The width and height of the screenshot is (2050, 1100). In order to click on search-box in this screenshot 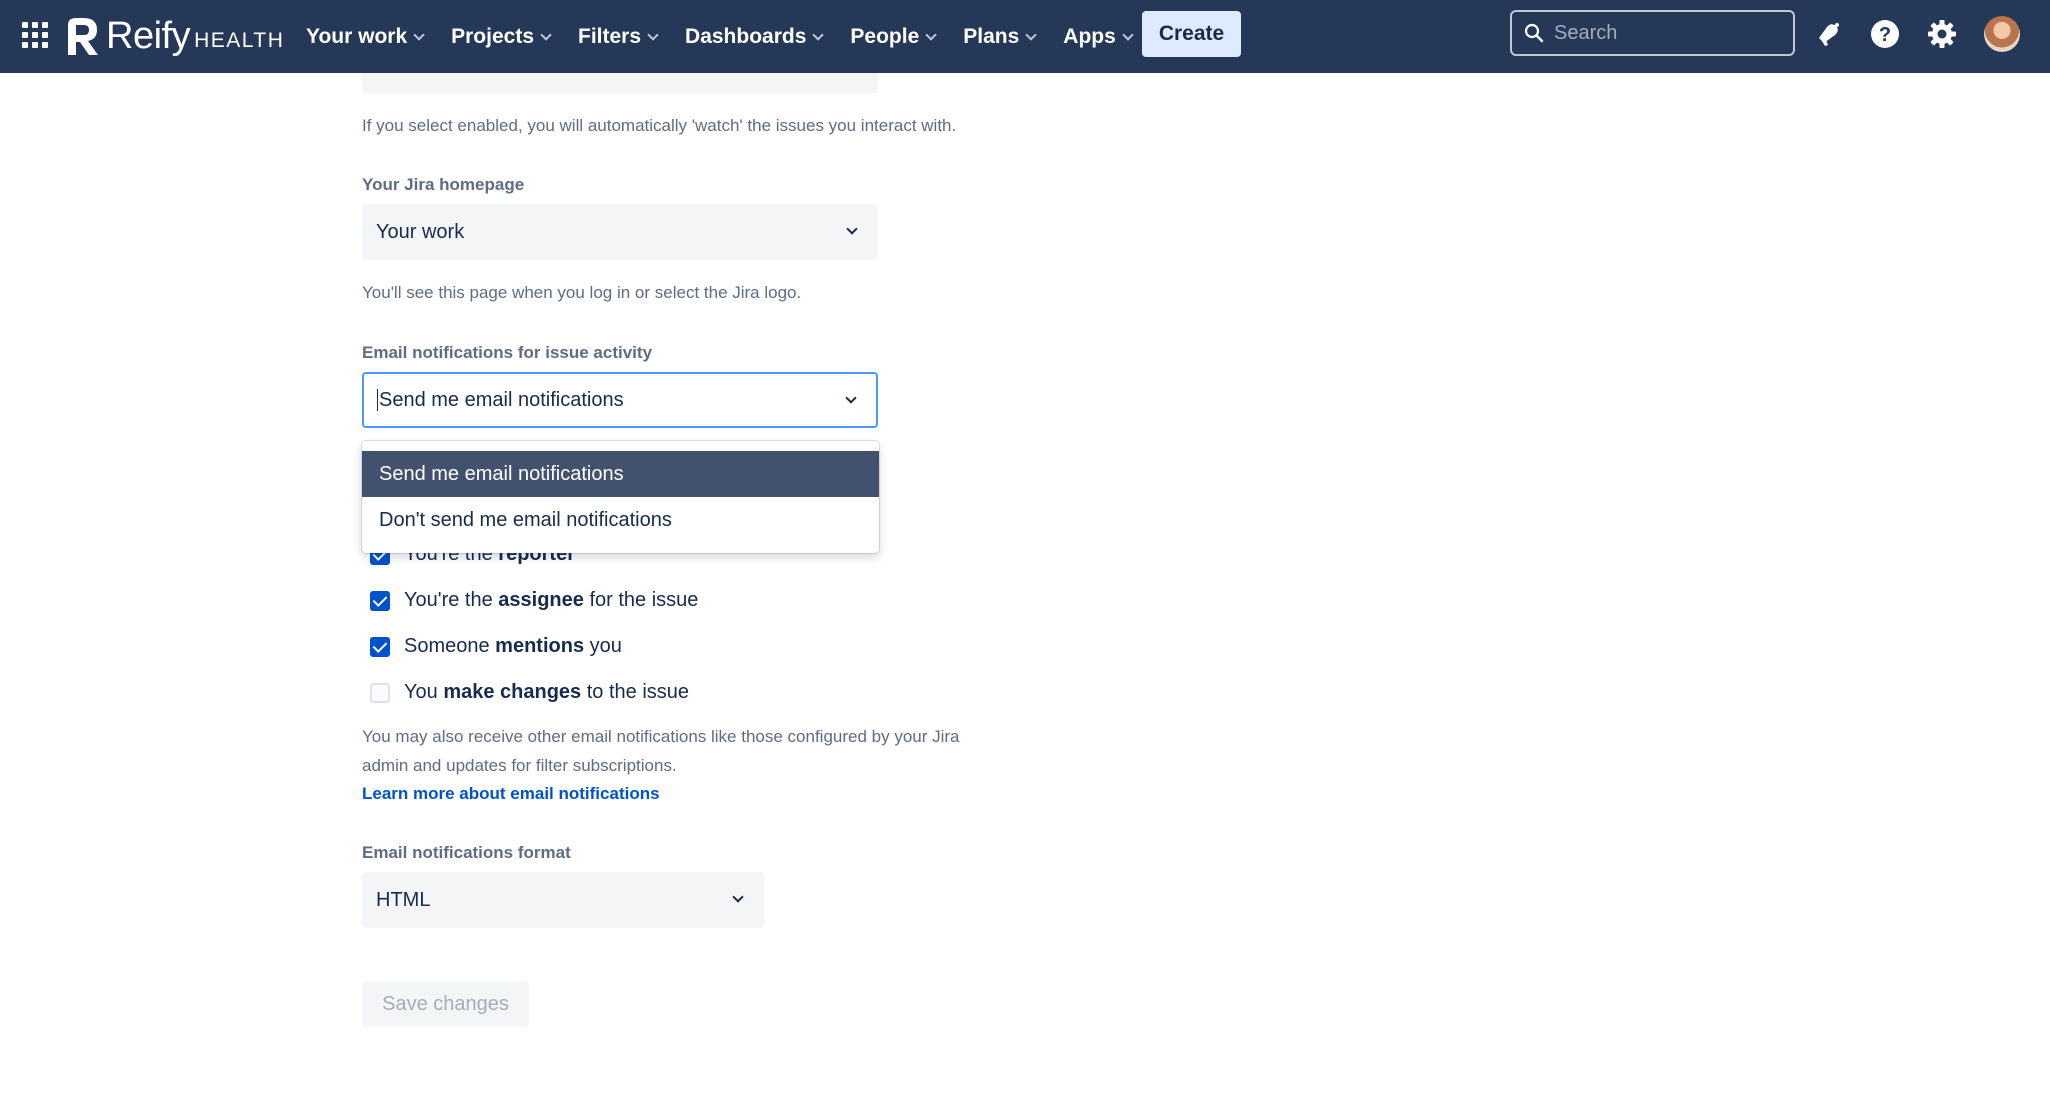, I will do `click(1652, 33)`.